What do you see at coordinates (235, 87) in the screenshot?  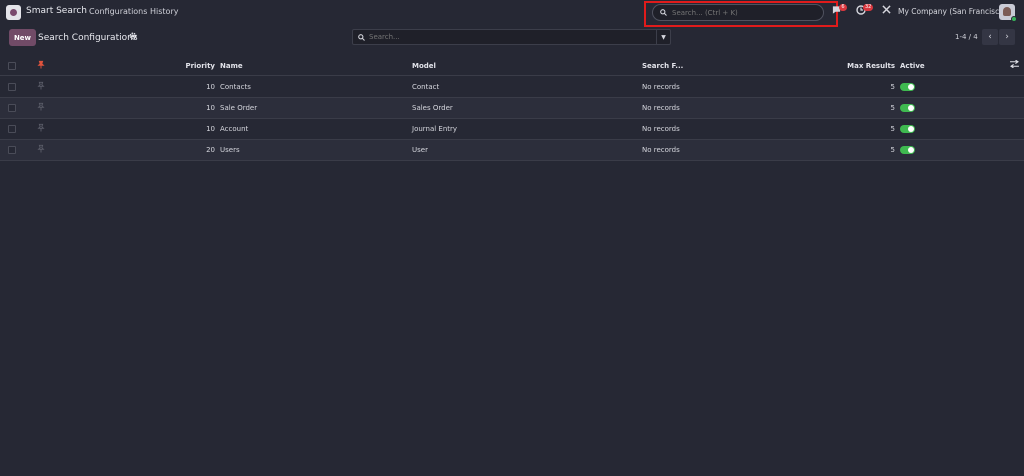 I see `cell-name: Contacts` at bounding box center [235, 87].